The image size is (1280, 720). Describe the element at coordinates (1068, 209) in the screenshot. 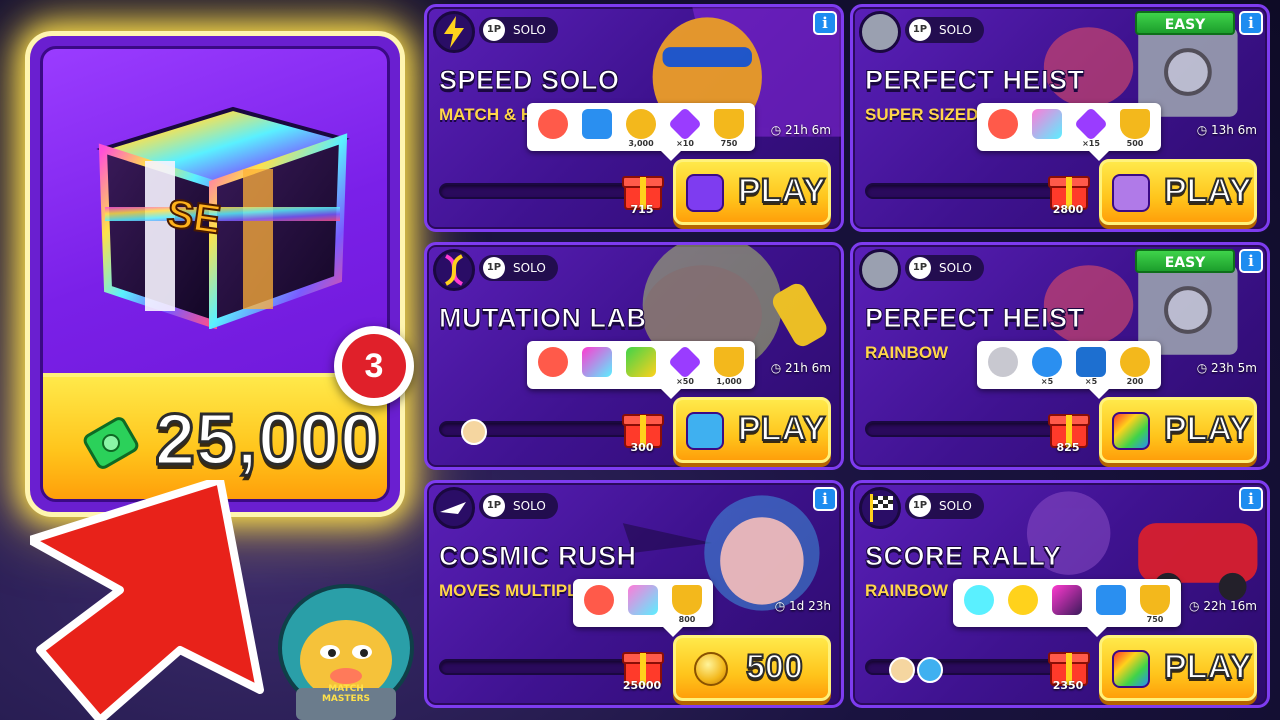

I see `gift-points: 2800` at that location.